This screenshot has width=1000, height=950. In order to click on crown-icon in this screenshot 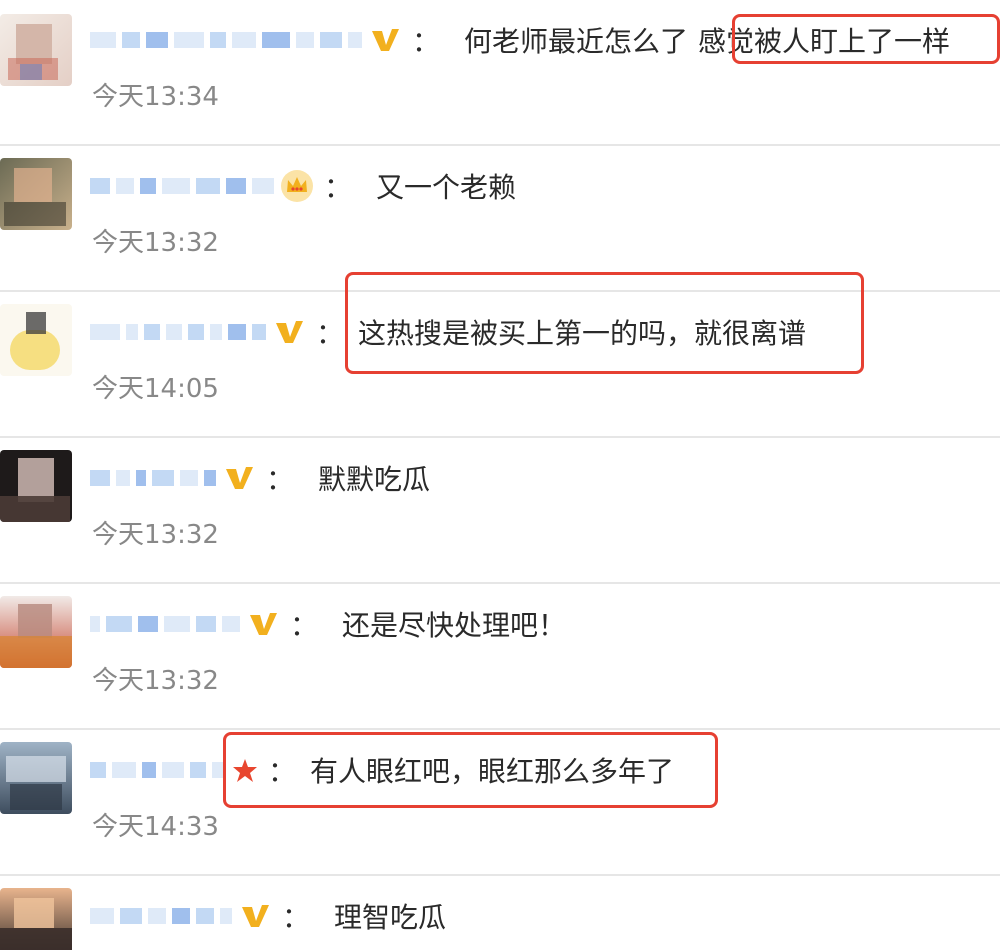, I will do `click(297, 186)`.